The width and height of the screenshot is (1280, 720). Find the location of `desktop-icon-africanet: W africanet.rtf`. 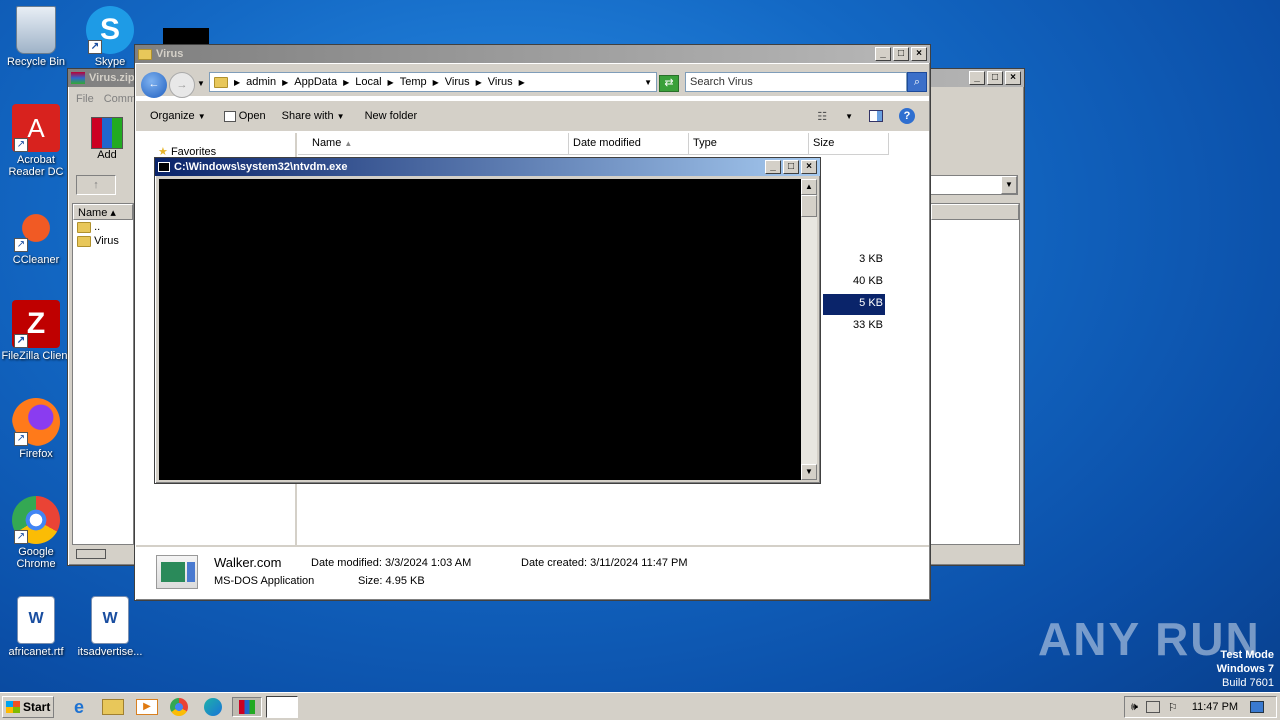

desktop-icon-africanet: W africanet.rtf is located at coordinates (36, 627).